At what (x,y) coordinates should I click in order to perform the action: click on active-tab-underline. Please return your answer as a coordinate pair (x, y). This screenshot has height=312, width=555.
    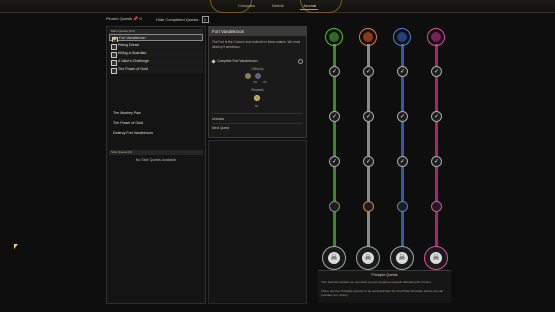
    Looking at the image, I should click on (309, 9).